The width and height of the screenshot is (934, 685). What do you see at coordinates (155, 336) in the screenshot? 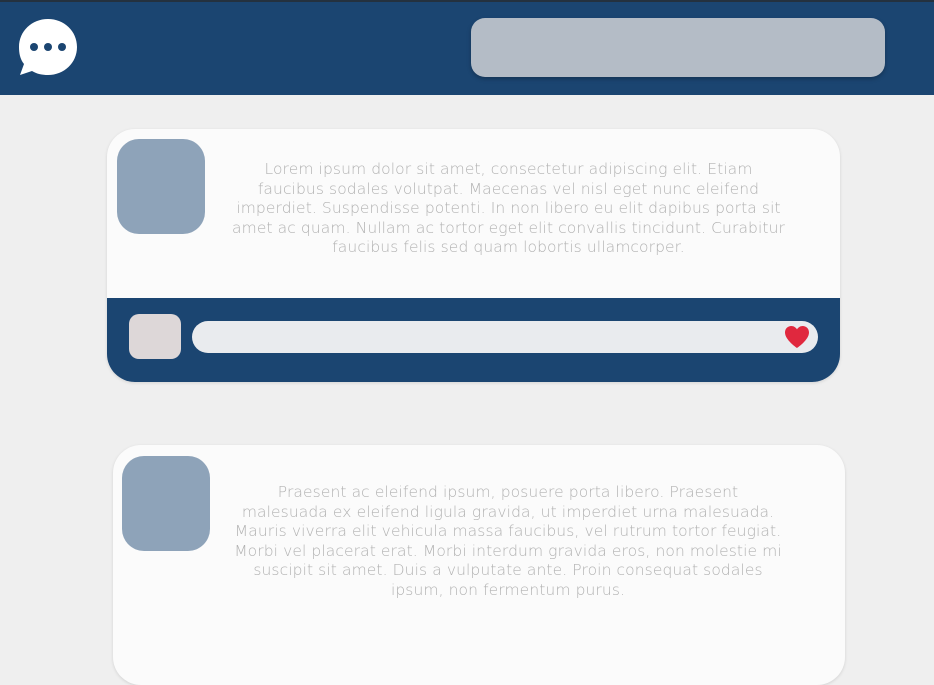
I see `commenter-avatar` at bounding box center [155, 336].